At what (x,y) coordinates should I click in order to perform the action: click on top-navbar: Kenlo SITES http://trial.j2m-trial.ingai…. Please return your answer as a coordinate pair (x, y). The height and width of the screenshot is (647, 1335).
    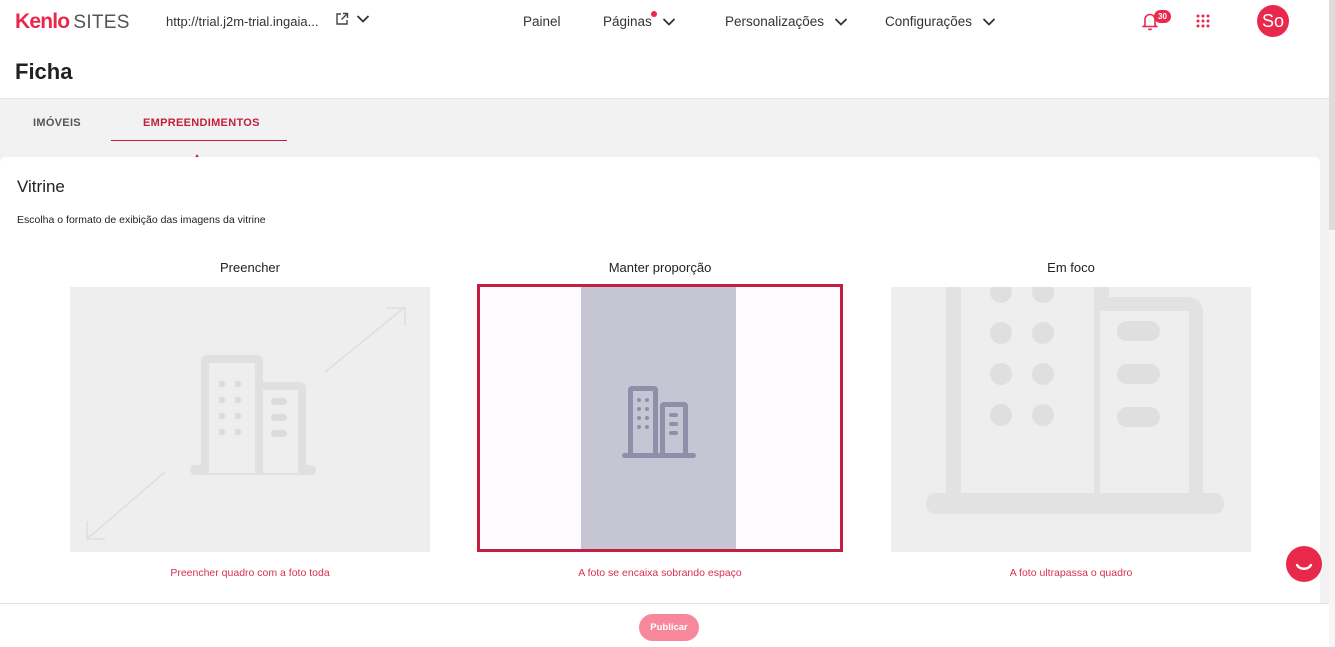
    Looking at the image, I should click on (664, 22).